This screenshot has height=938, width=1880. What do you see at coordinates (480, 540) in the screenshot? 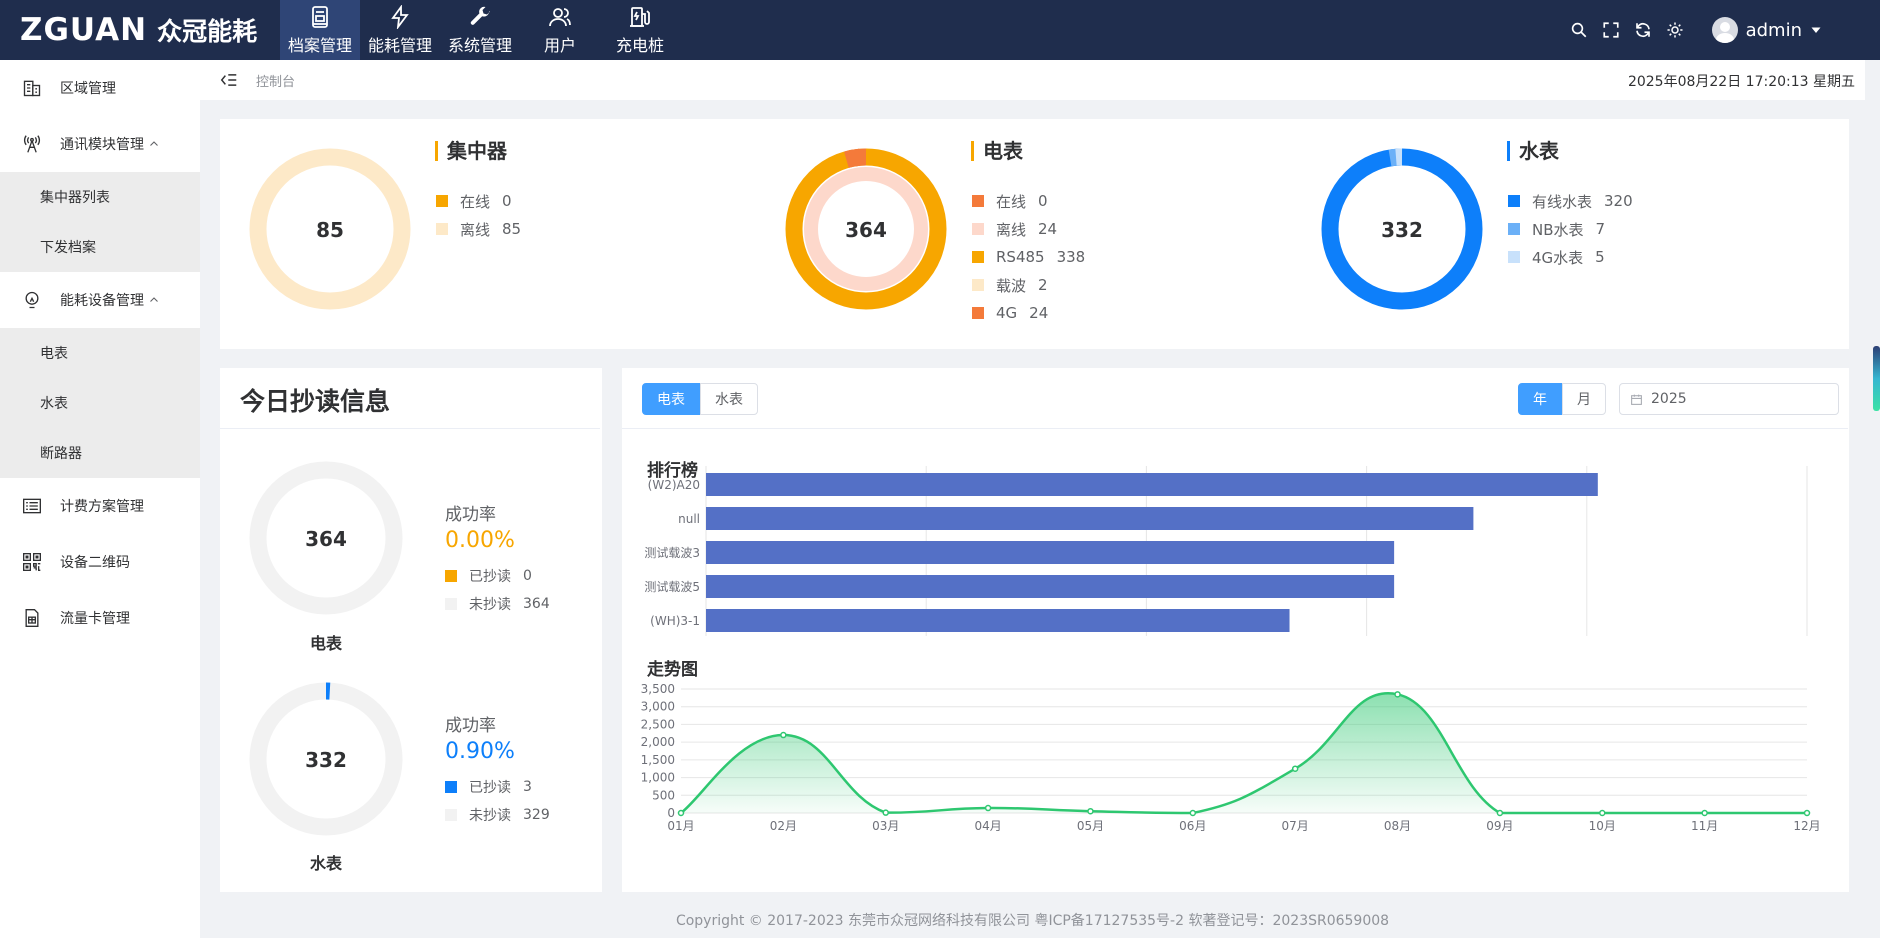
I see `electric-rate-value: 0.00%` at bounding box center [480, 540].